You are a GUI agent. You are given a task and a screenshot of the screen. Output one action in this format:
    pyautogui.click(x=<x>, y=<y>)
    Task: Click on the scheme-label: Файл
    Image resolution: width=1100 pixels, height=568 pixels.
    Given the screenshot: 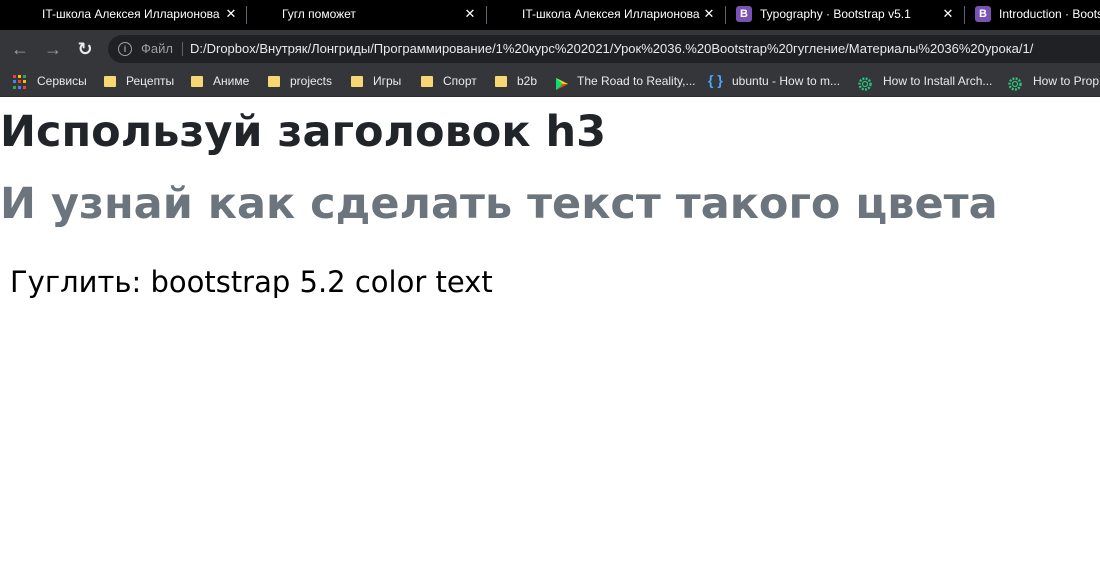 What is the action you would take?
    pyautogui.click(x=157, y=48)
    